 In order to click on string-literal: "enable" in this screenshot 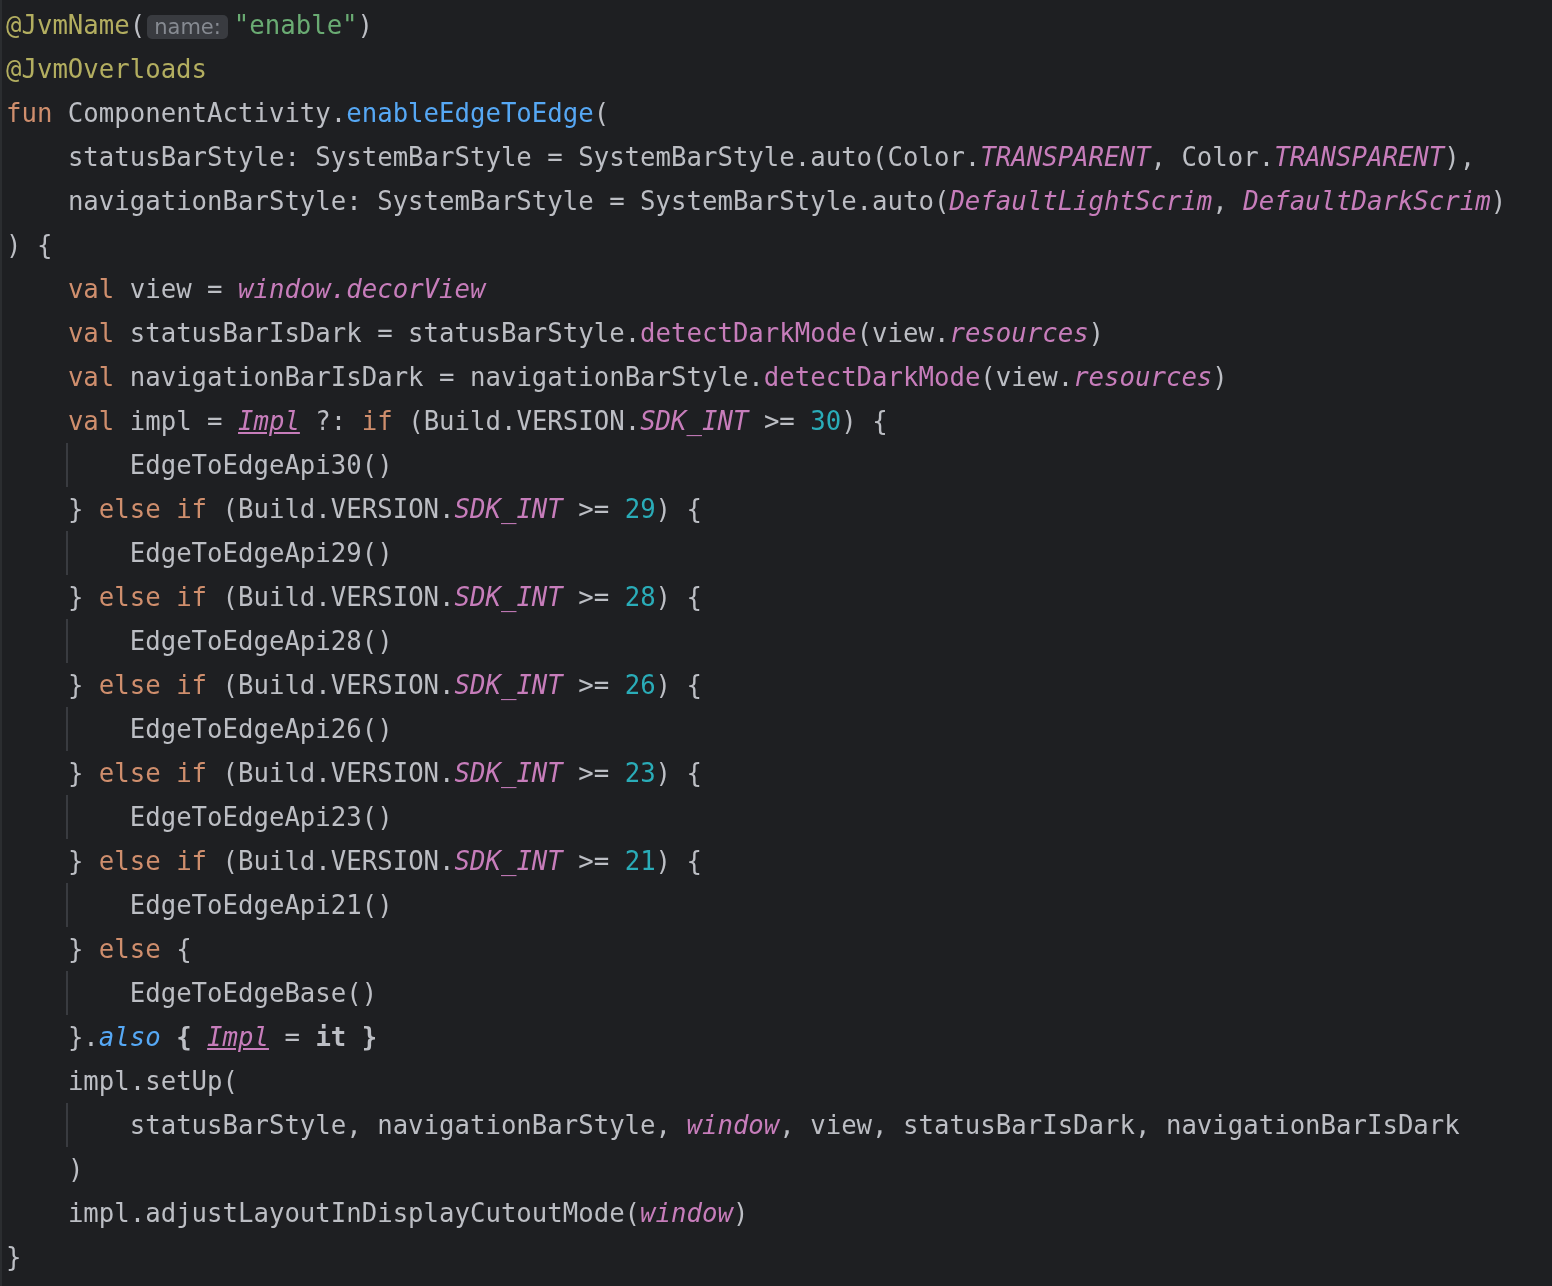, I will do `click(295, 25)`.